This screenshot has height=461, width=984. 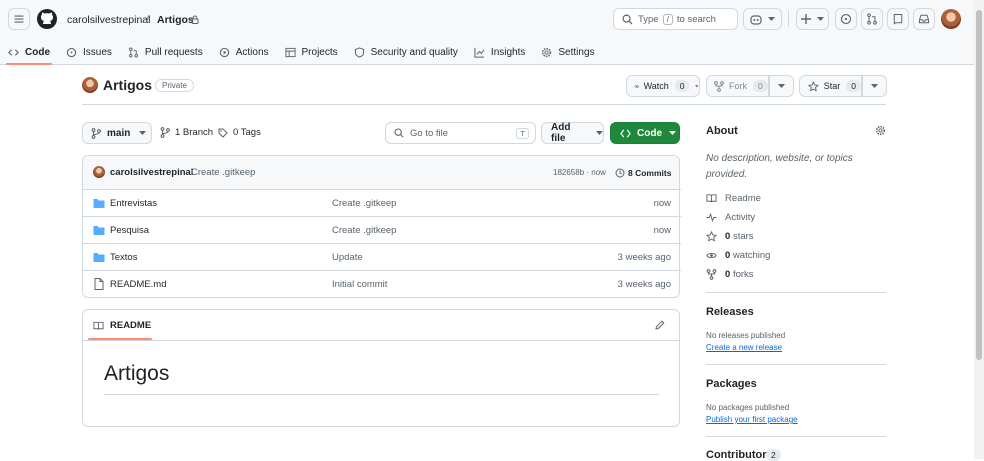 I want to click on watch-label: Watch, so click(x=656, y=86).